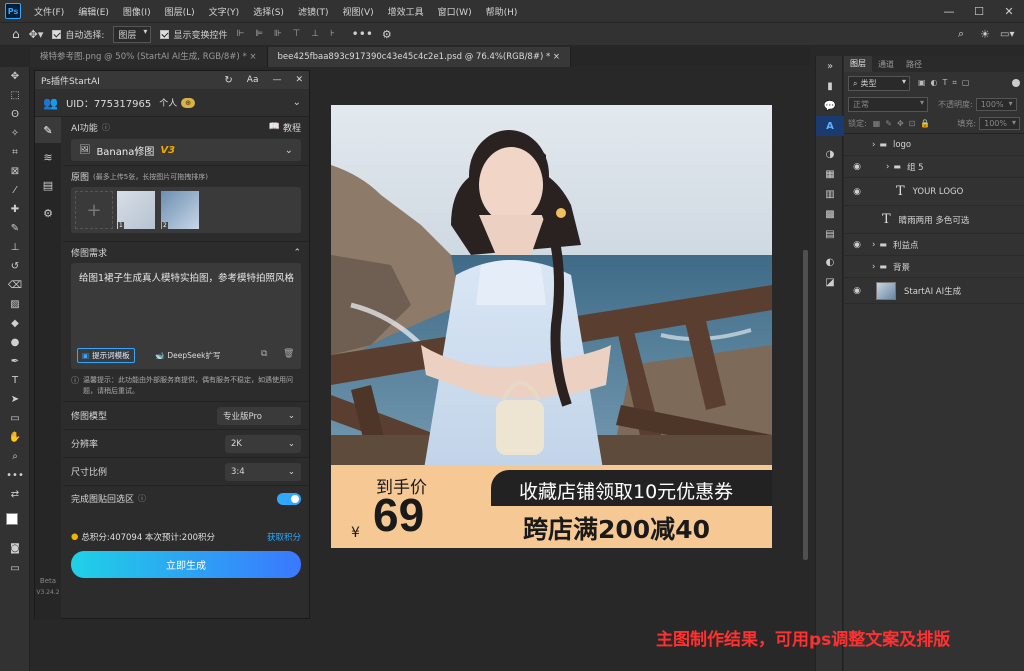 This screenshot has height=671, width=1024. What do you see at coordinates (284, 537) in the screenshot?
I see `get-credits-link: 获取积分` at bounding box center [284, 537].